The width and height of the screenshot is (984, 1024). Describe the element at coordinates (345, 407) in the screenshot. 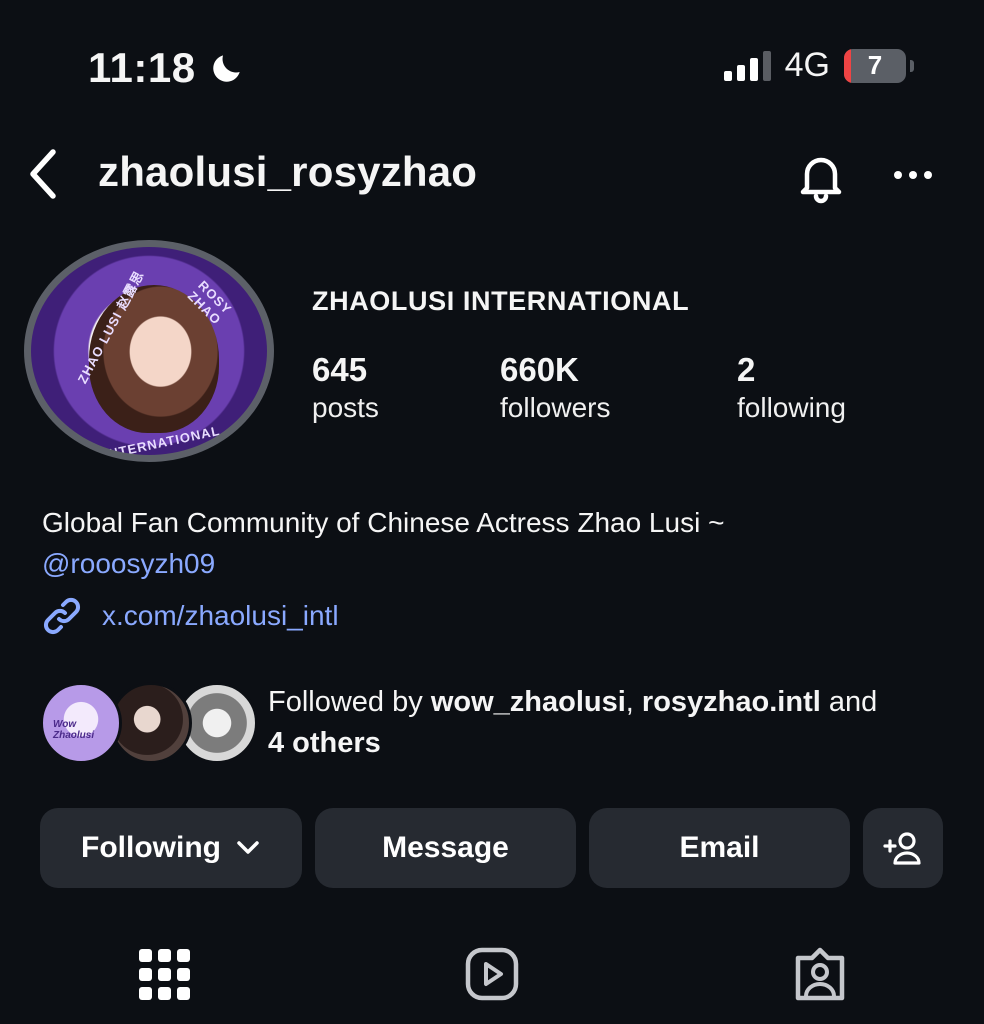

I see `stat-label: posts` at that location.